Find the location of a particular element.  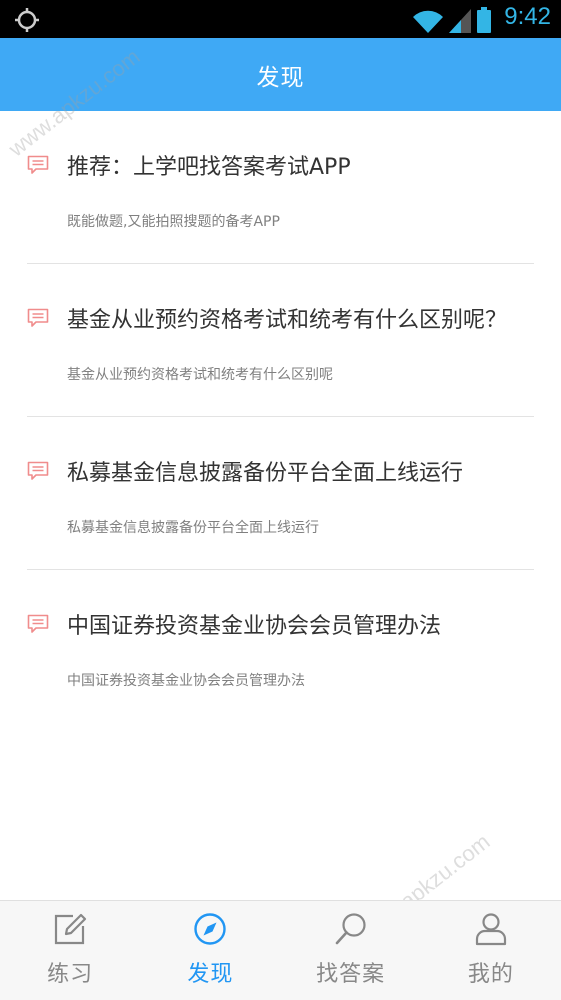

article-summary: 私募基金信息披露备份平台全面上线运行 is located at coordinates (193, 528).